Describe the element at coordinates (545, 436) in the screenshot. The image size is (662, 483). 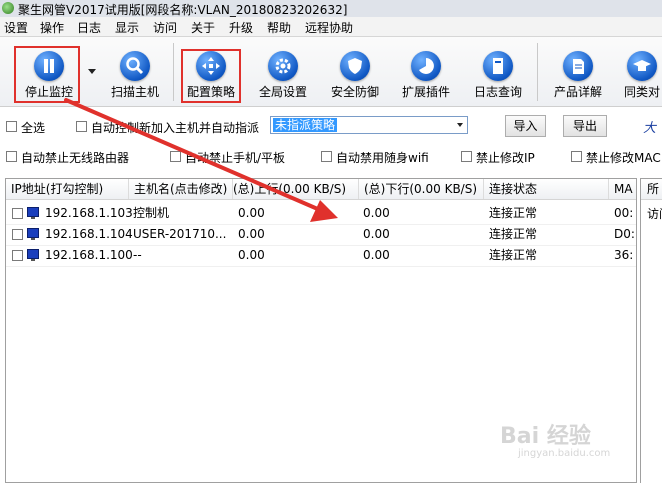
I see `watermark-brand: Bai 经验` at that location.